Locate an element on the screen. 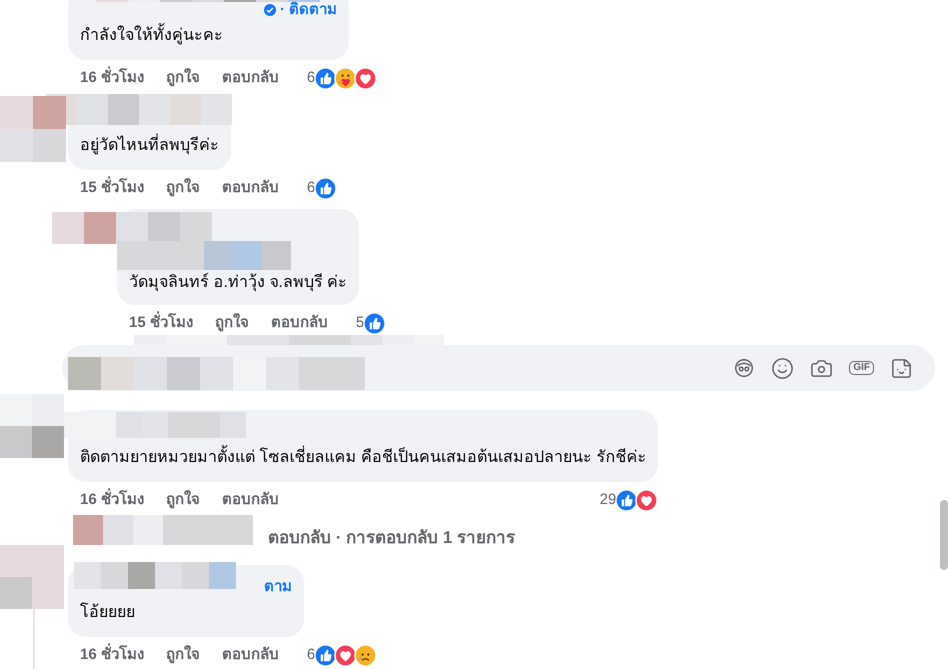  comment-text: ติดตามยายหมวยมาตั้งแต่ โซลเชี่ยลแคม คือชีเป็นคนเสมอต้นเสมอปลายนะ รักชีค่ะ is located at coordinates (363, 458).